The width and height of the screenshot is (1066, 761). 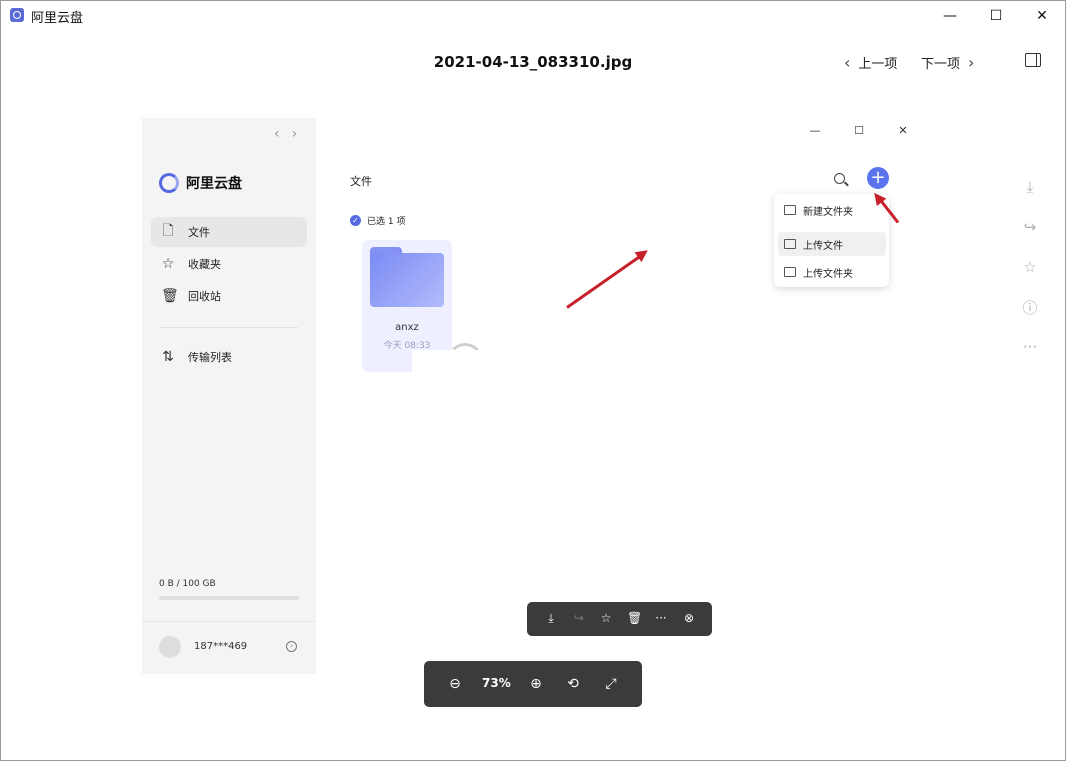 I want to click on menu-item-upload-file: 上传文件, so click(x=832, y=244).